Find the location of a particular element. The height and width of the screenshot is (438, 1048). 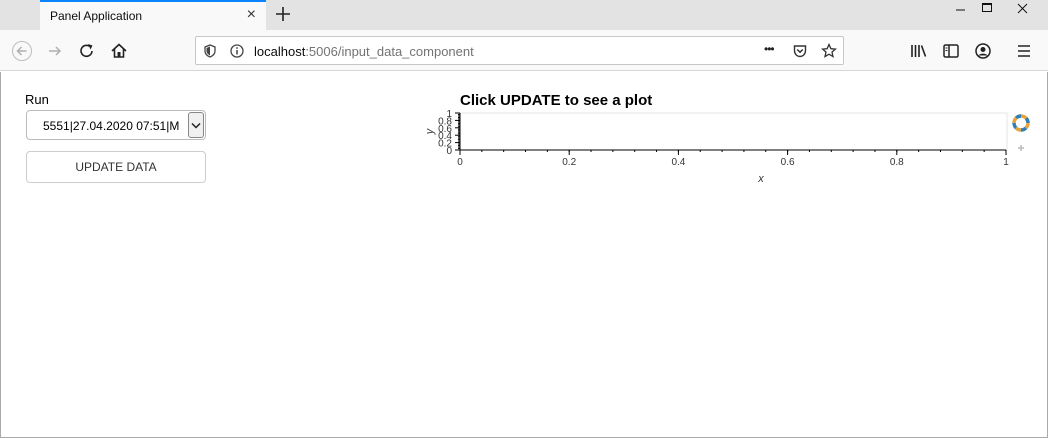

maximize-icon is located at coordinates (987, 9).